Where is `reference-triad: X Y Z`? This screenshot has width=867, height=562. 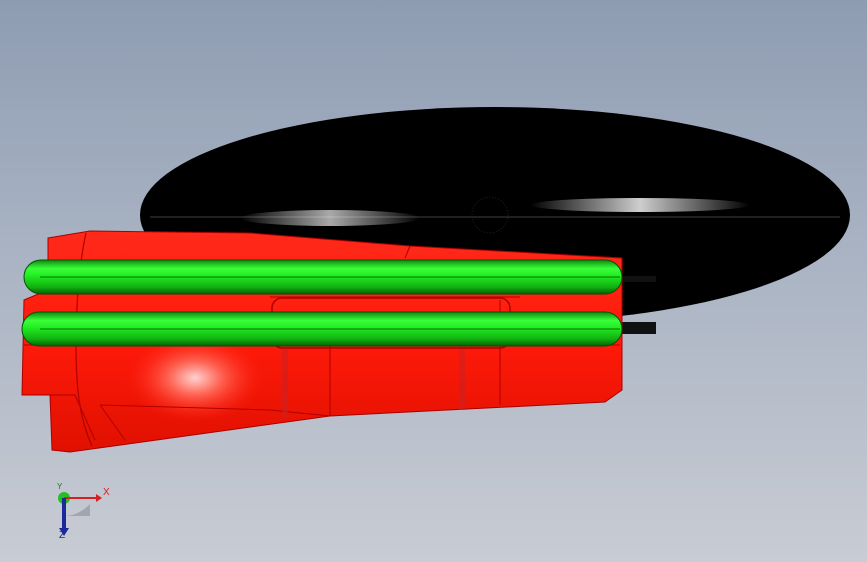 reference-triad: X Y Z is located at coordinates (80, 517).